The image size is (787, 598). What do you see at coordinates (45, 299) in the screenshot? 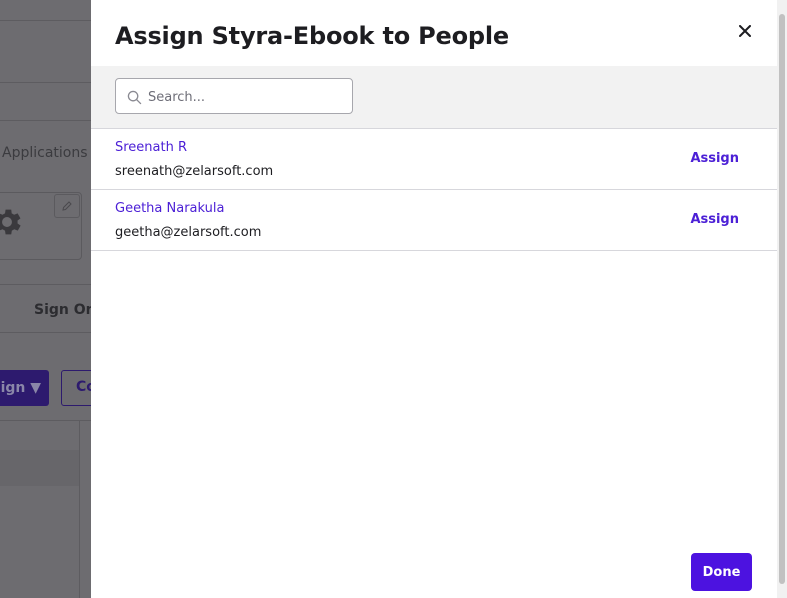
I see `background-page: Applications Sign On ign ▼ Co` at bounding box center [45, 299].